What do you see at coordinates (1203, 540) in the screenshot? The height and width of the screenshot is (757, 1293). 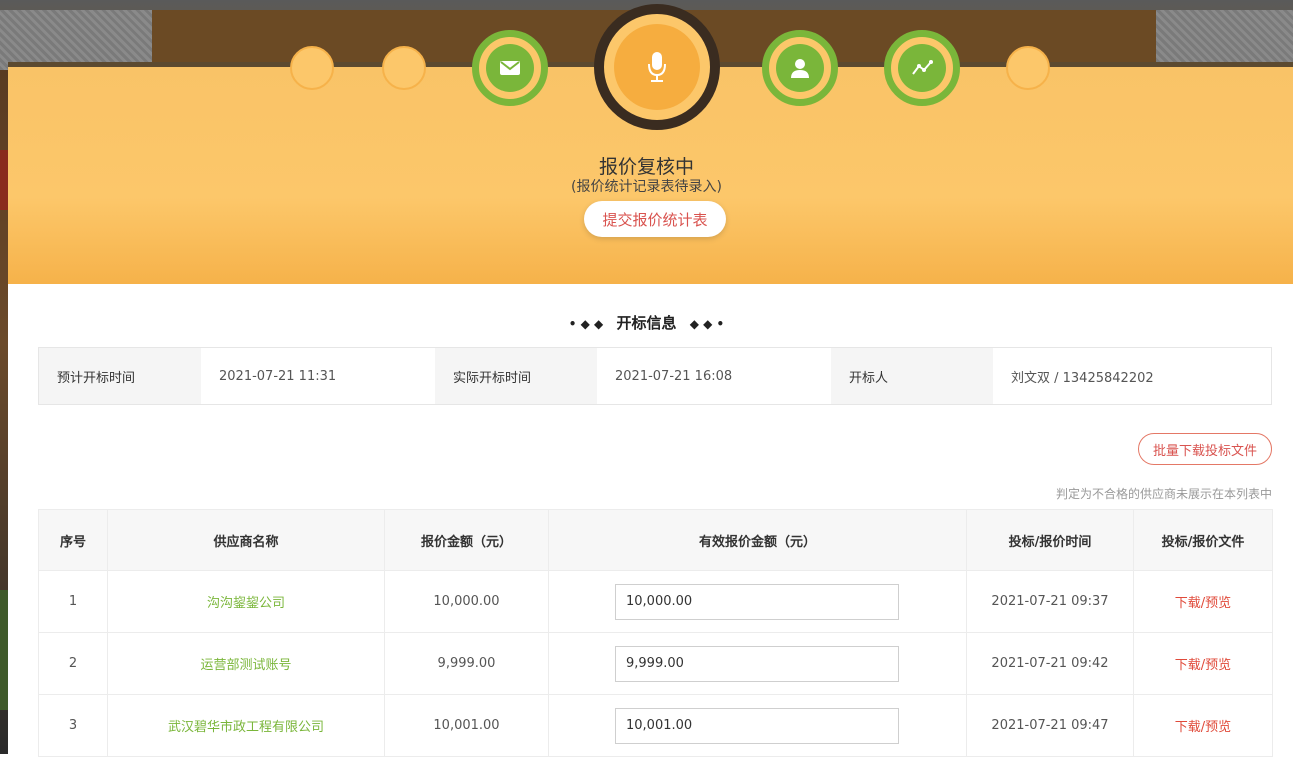 I see `col-header-file: 投标/报价文件` at bounding box center [1203, 540].